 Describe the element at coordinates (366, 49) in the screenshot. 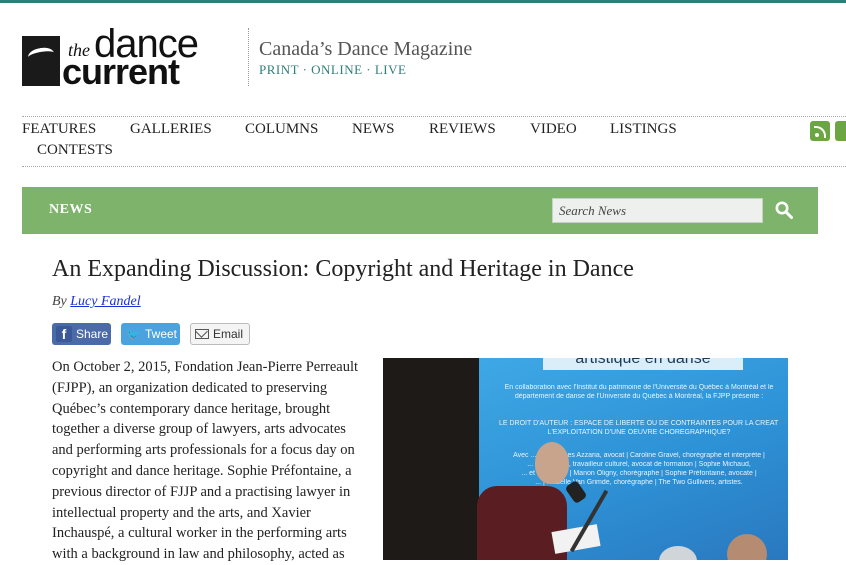

I see `site-tagline: Canada’s Dance Magazine` at that location.